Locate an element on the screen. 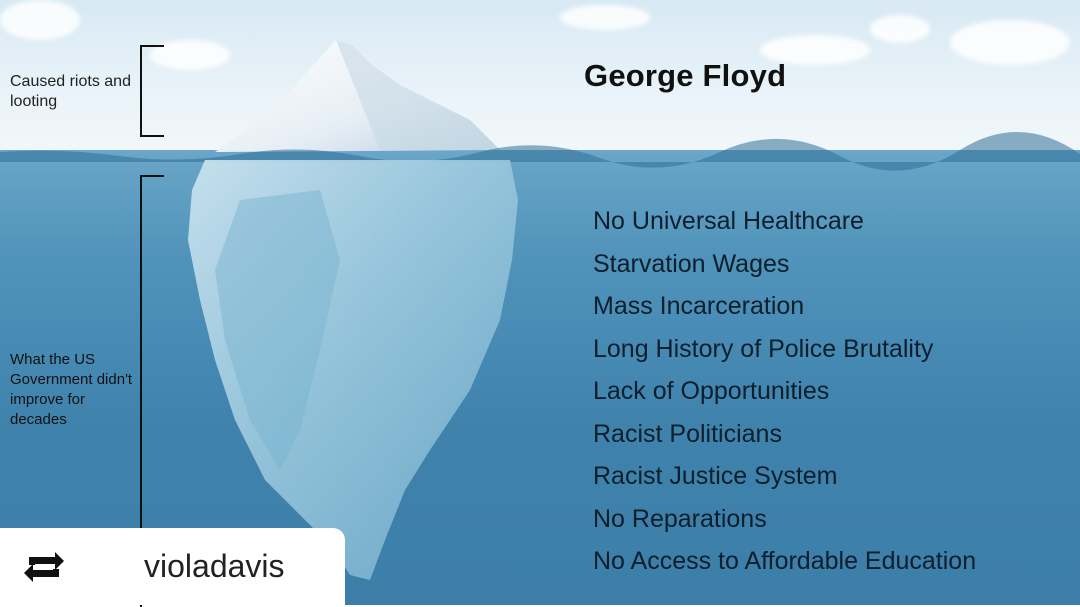 Image resolution: width=1080 pixels, height=607 pixels. repost-badge: violadavis is located at coordinates (172, 566).